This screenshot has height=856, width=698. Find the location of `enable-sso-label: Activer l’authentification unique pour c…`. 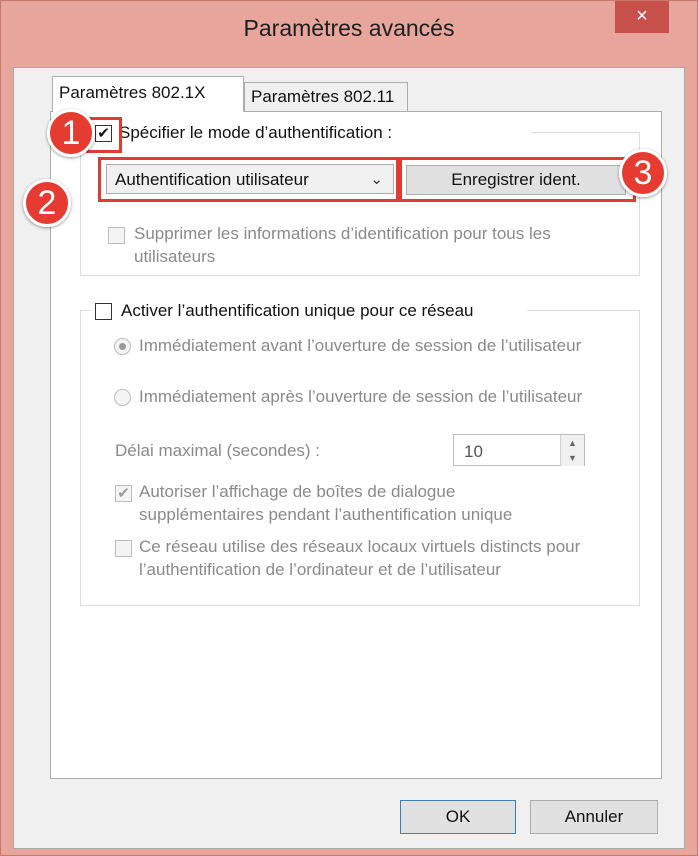

enable-sso-label: Activer l’authentification unique pour c… is located at coordinates (297, 310).